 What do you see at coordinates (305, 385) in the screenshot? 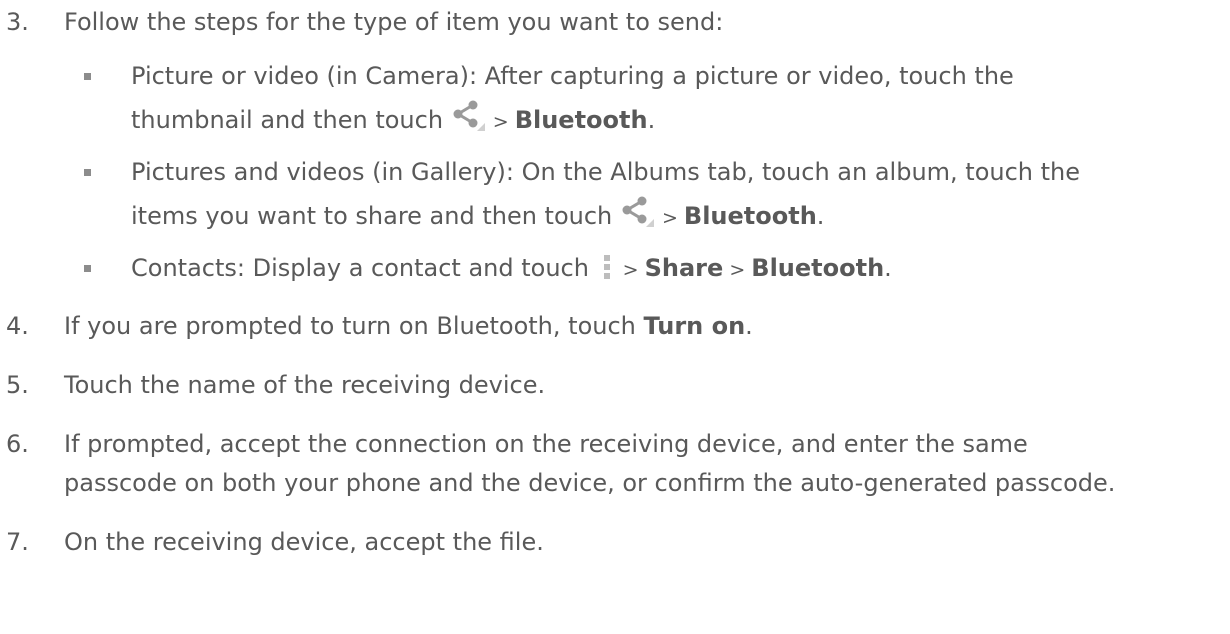
I see `step-text: Touch the name of the receiving device.` at bounding box center [305, 385].